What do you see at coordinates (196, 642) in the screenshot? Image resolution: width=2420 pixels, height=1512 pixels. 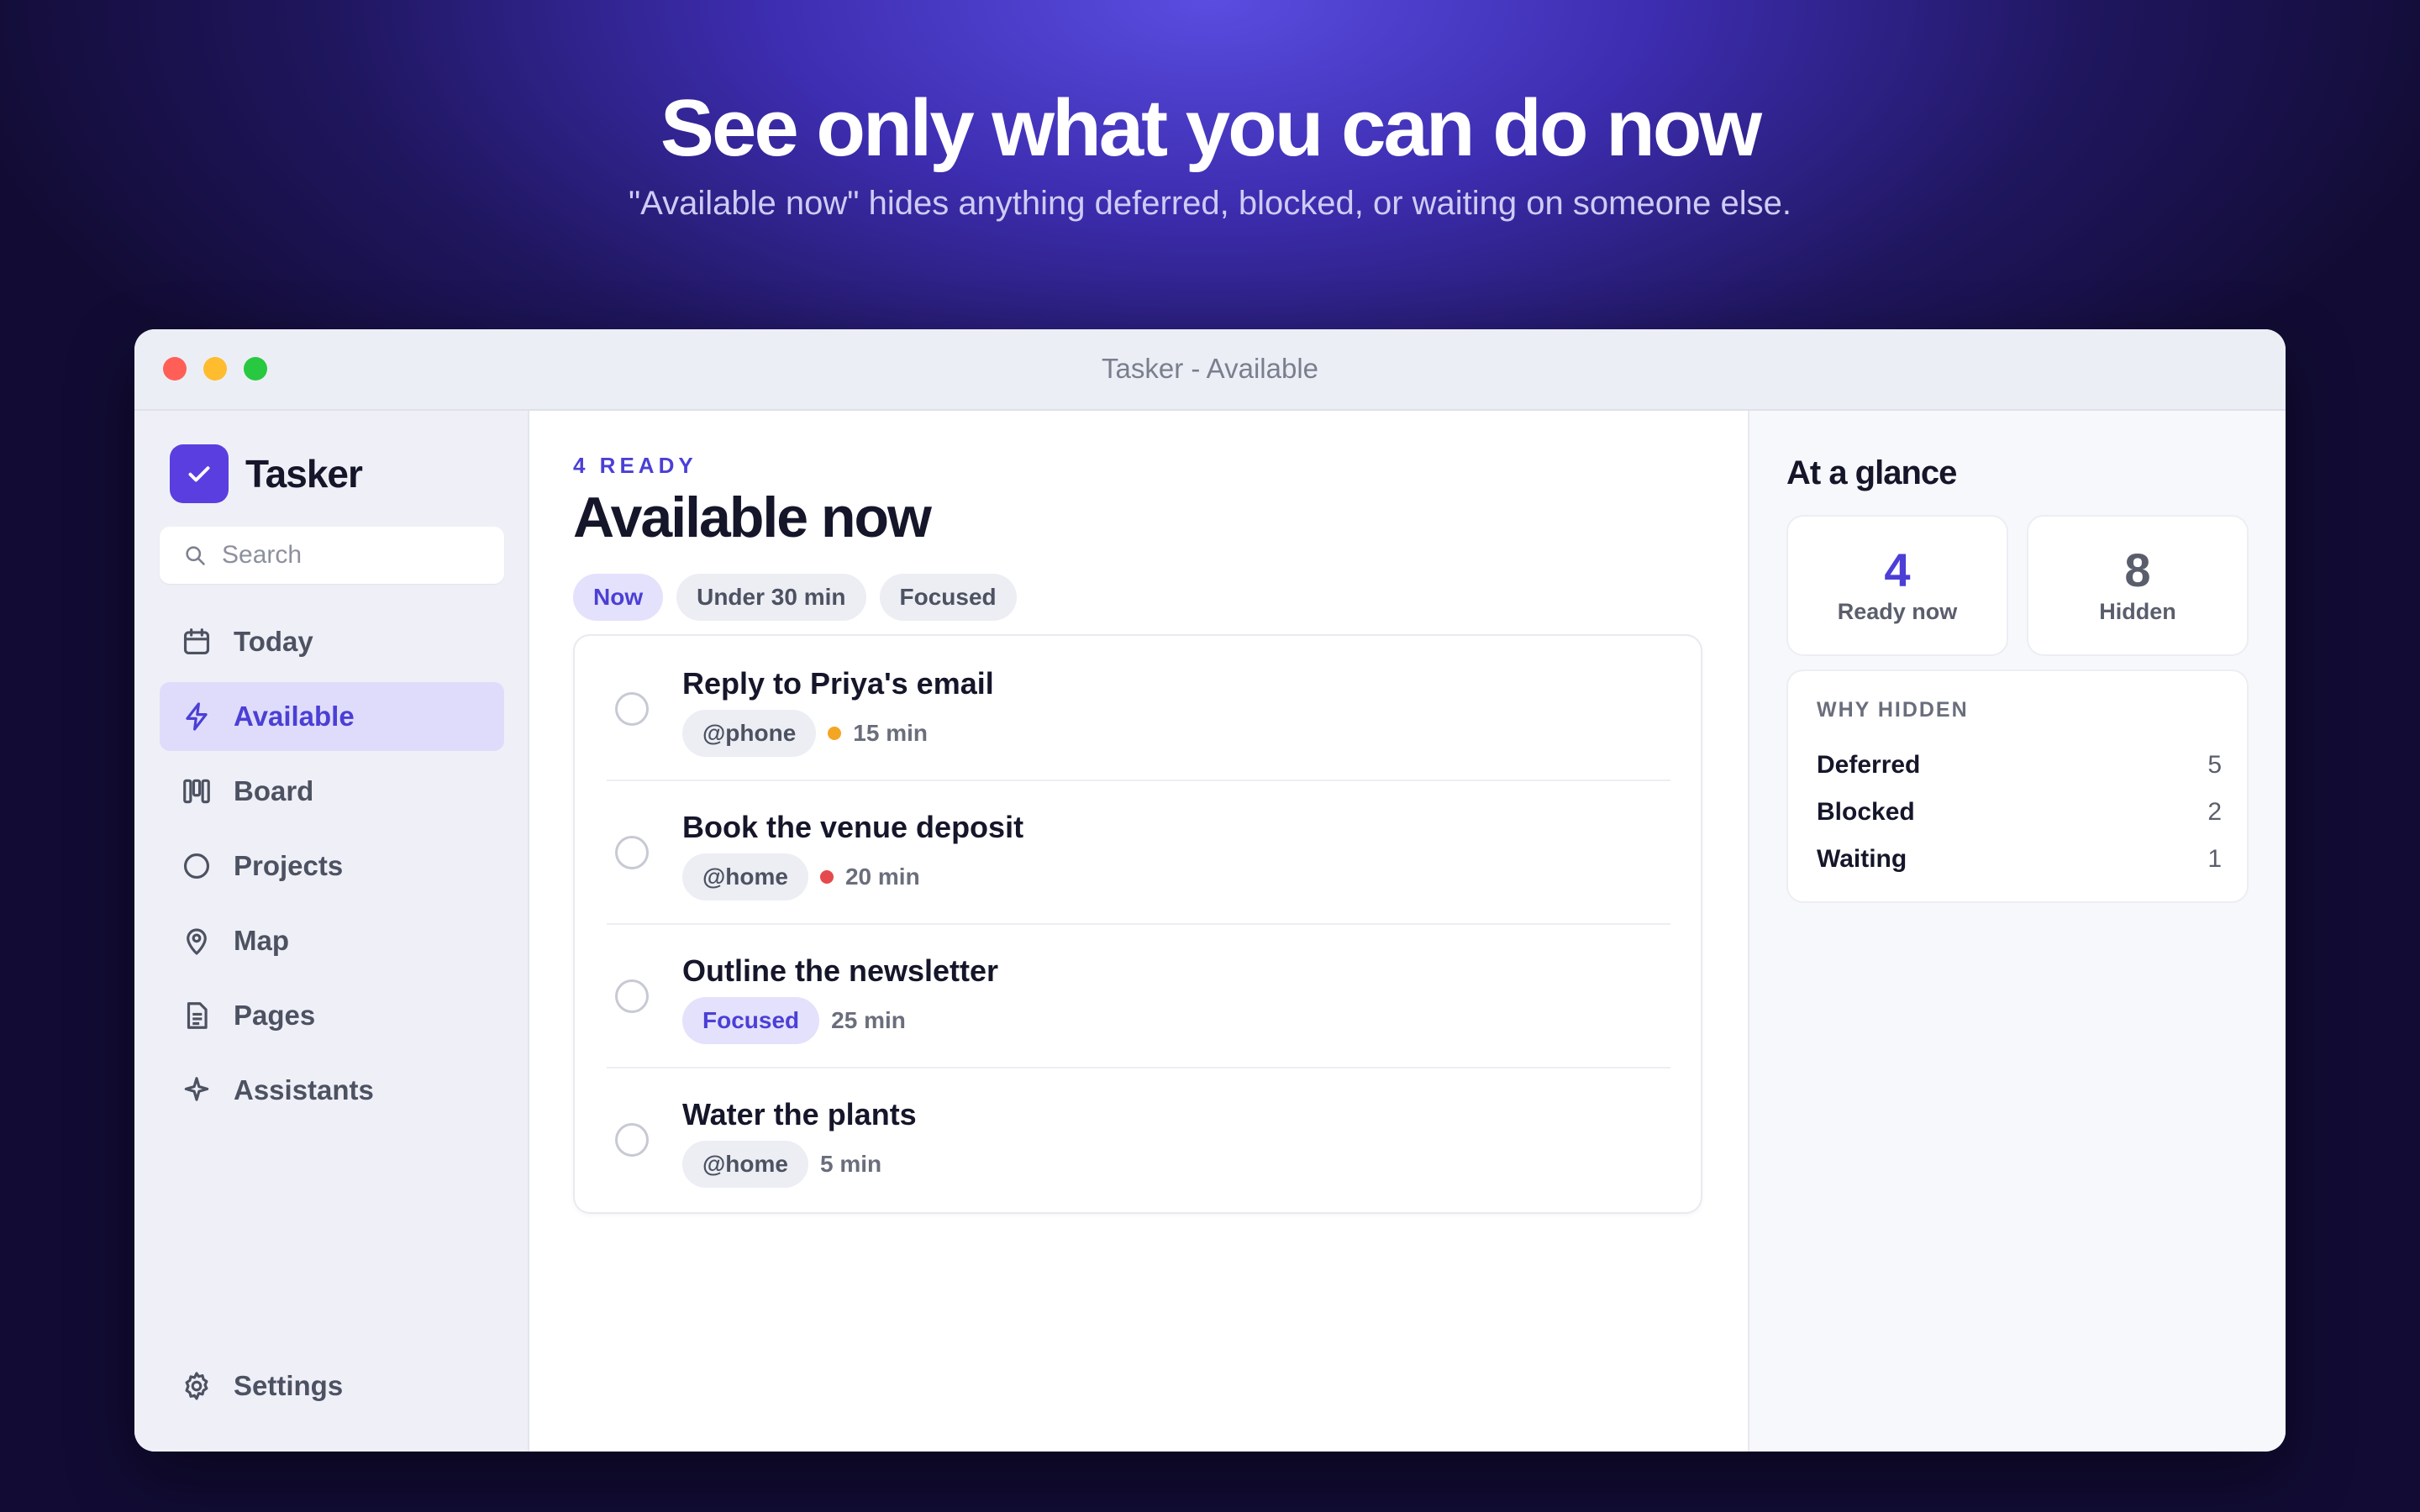 I see `calendar-icon` at bounding box center [196, 642].